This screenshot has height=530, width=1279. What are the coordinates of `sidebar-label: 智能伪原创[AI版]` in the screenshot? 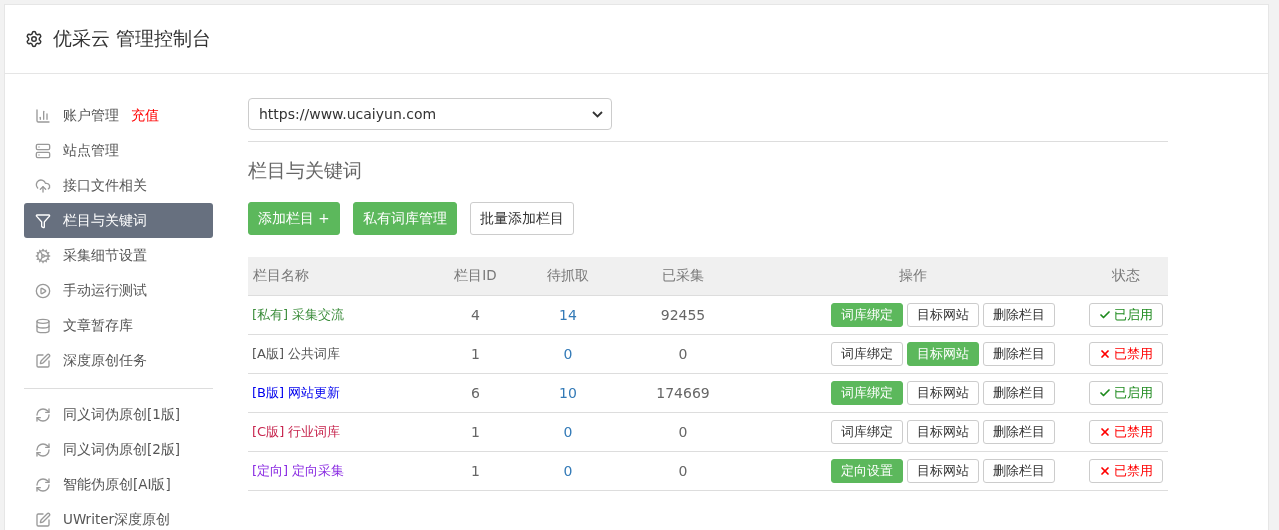 It's located at (117, 484).